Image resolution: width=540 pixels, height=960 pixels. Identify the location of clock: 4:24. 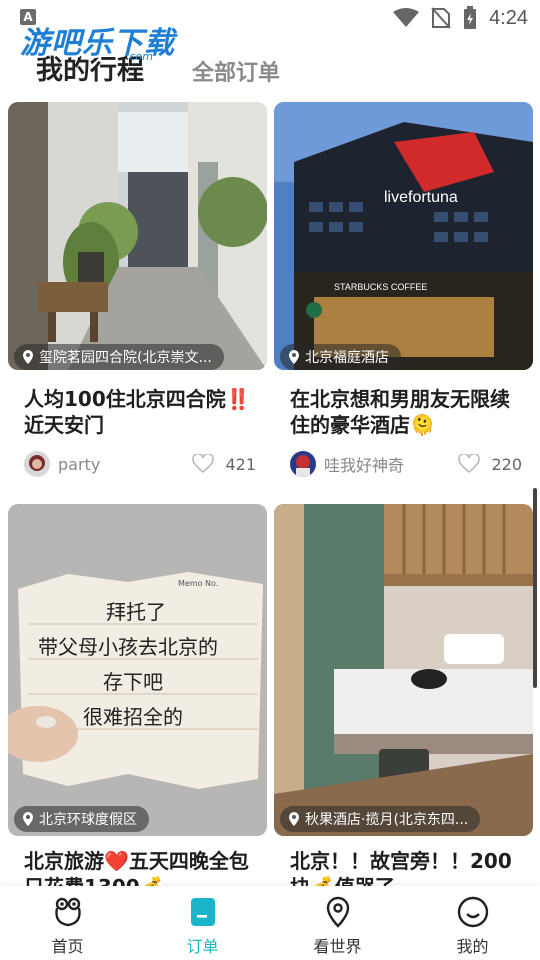
(508, 17).